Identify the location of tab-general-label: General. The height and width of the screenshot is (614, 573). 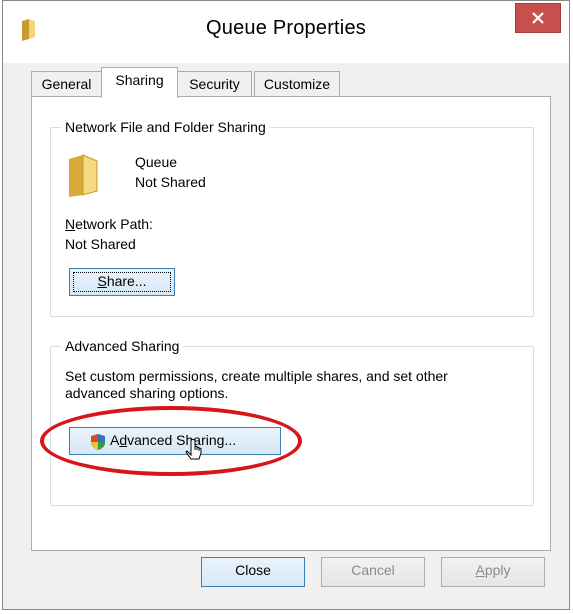
(66, 84).